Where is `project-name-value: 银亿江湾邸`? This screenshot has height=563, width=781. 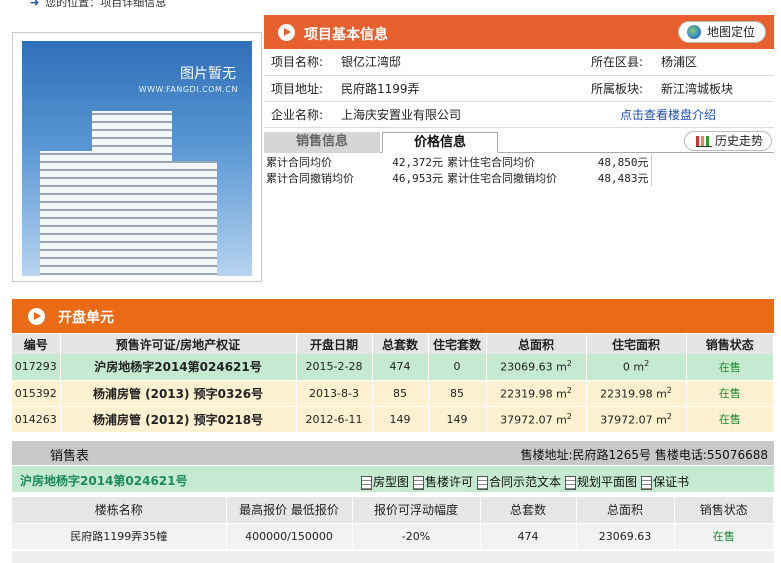
project-name-value: 银亿江湾邸 is located at coordinates (459, 62).